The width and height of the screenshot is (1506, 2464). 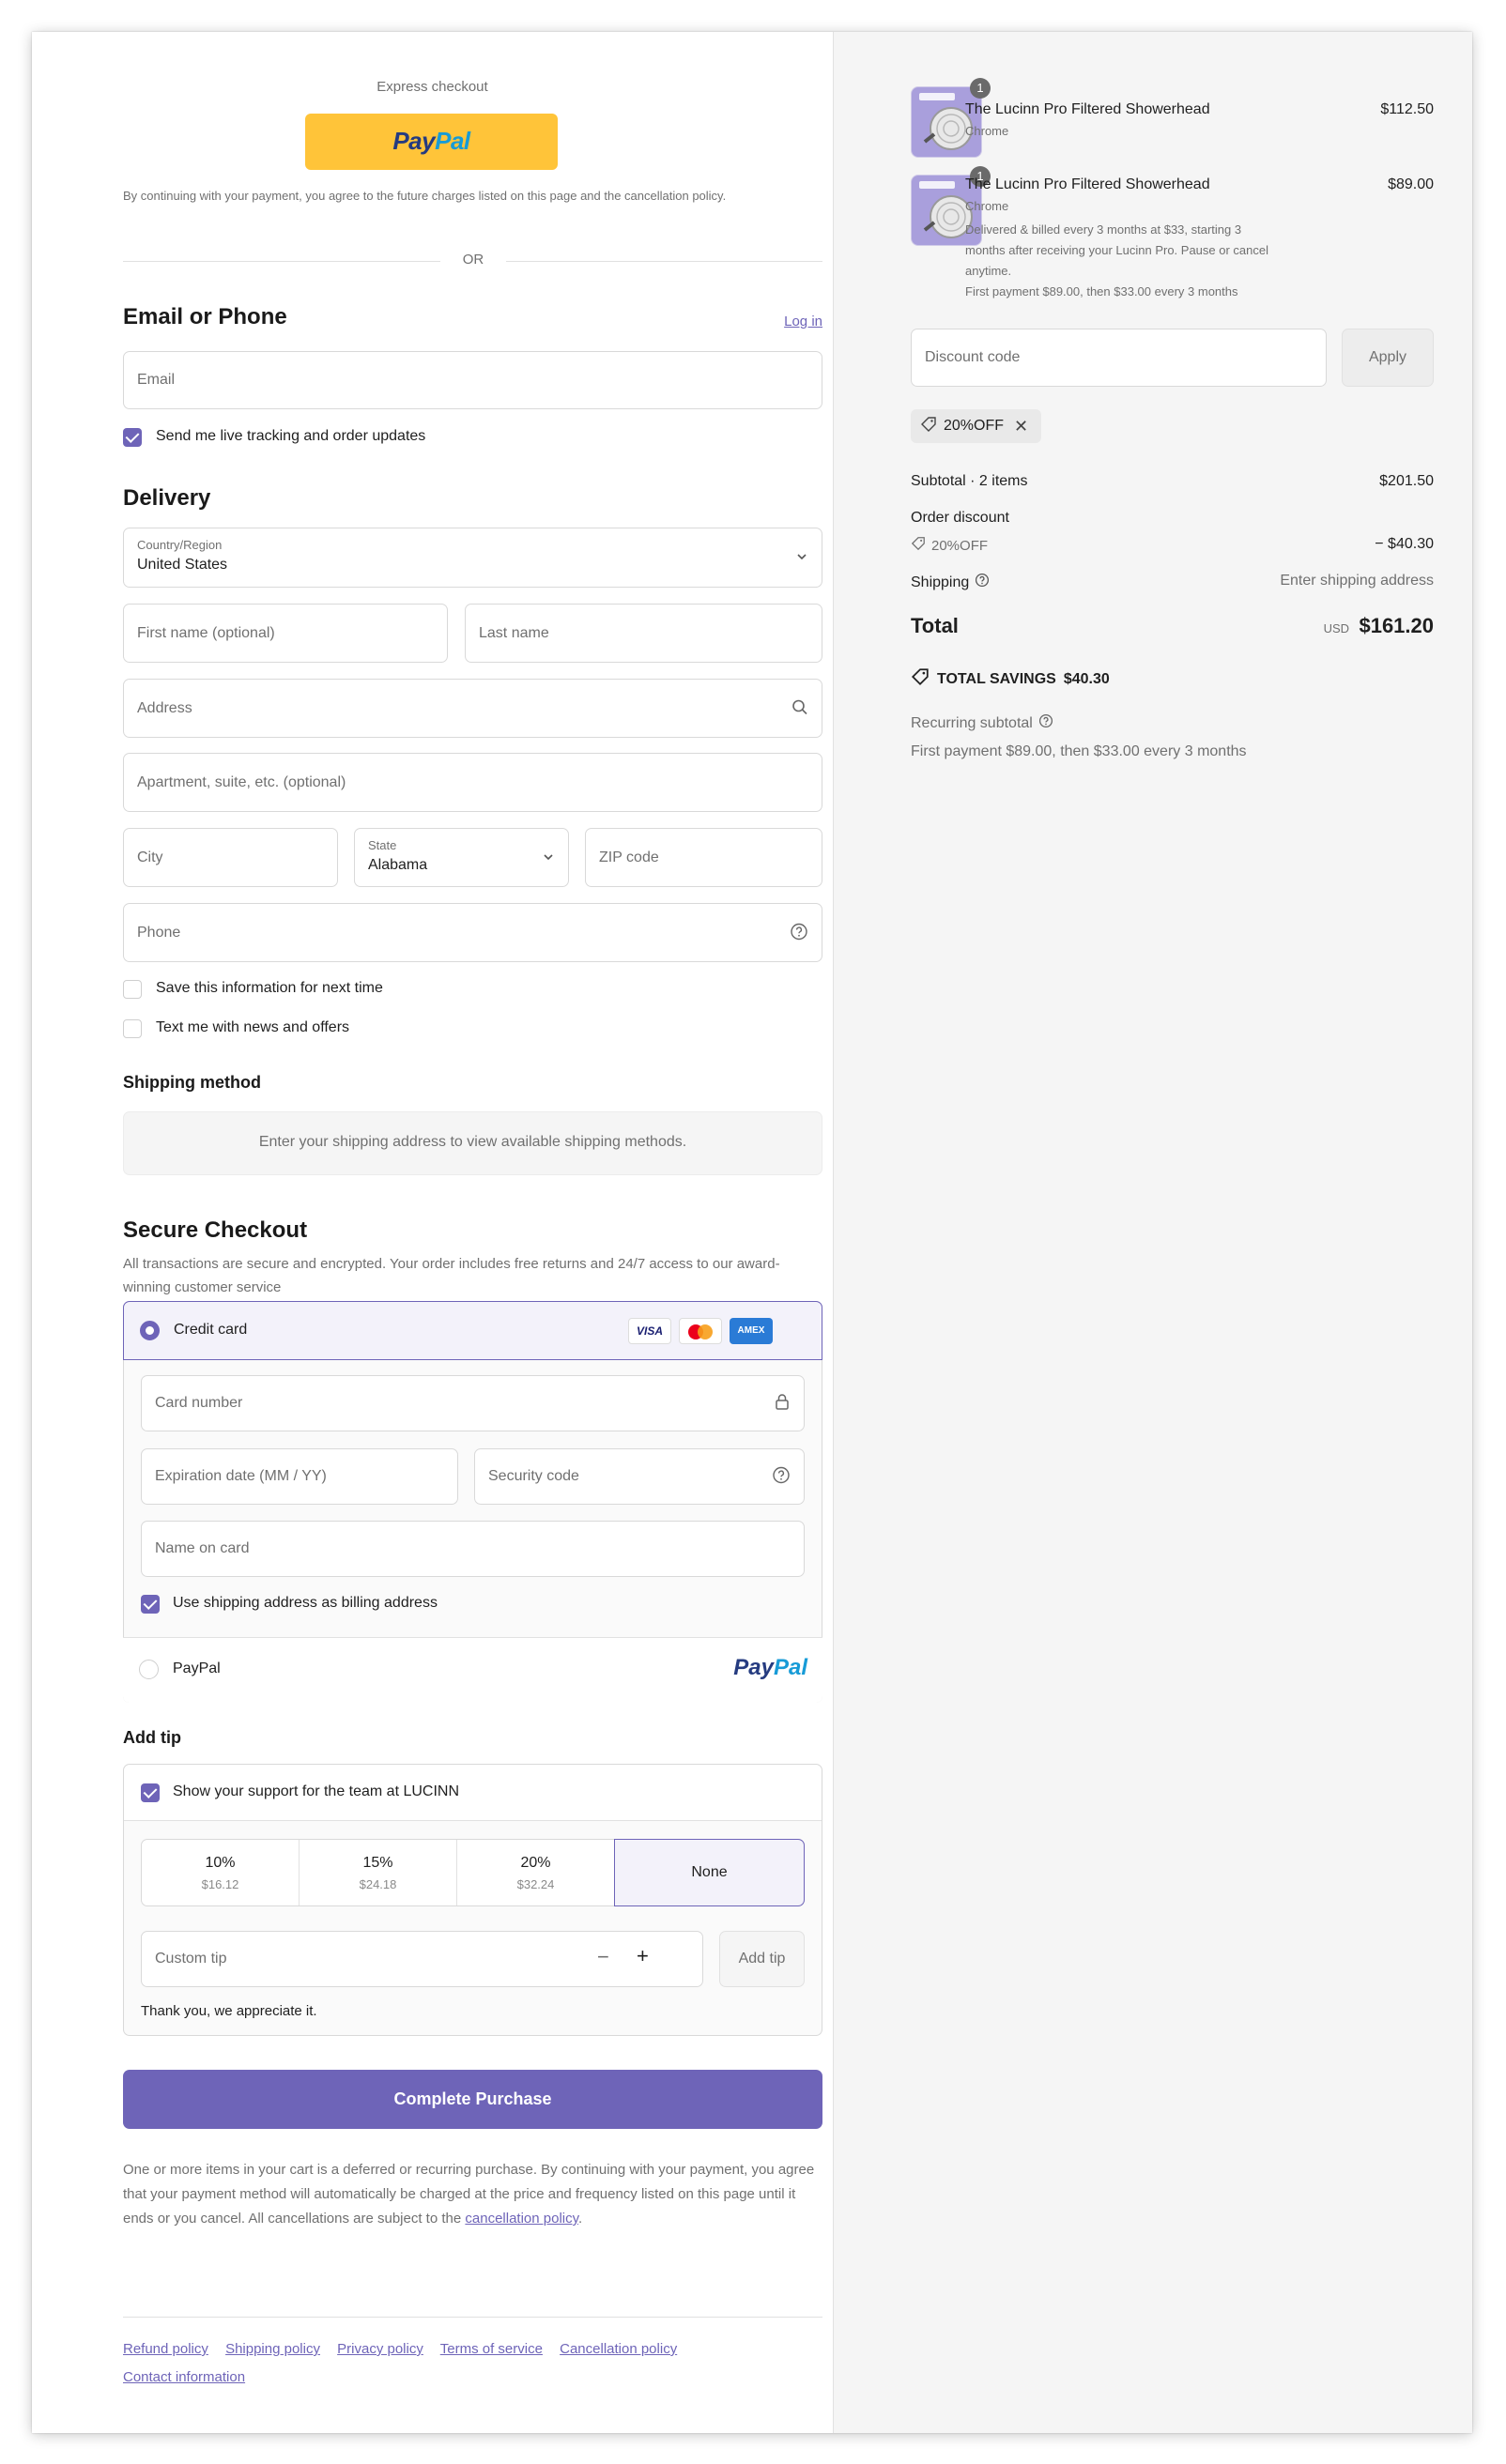 I want to click on applied-code-label: 20%OFF, so click(x=974, y=426).